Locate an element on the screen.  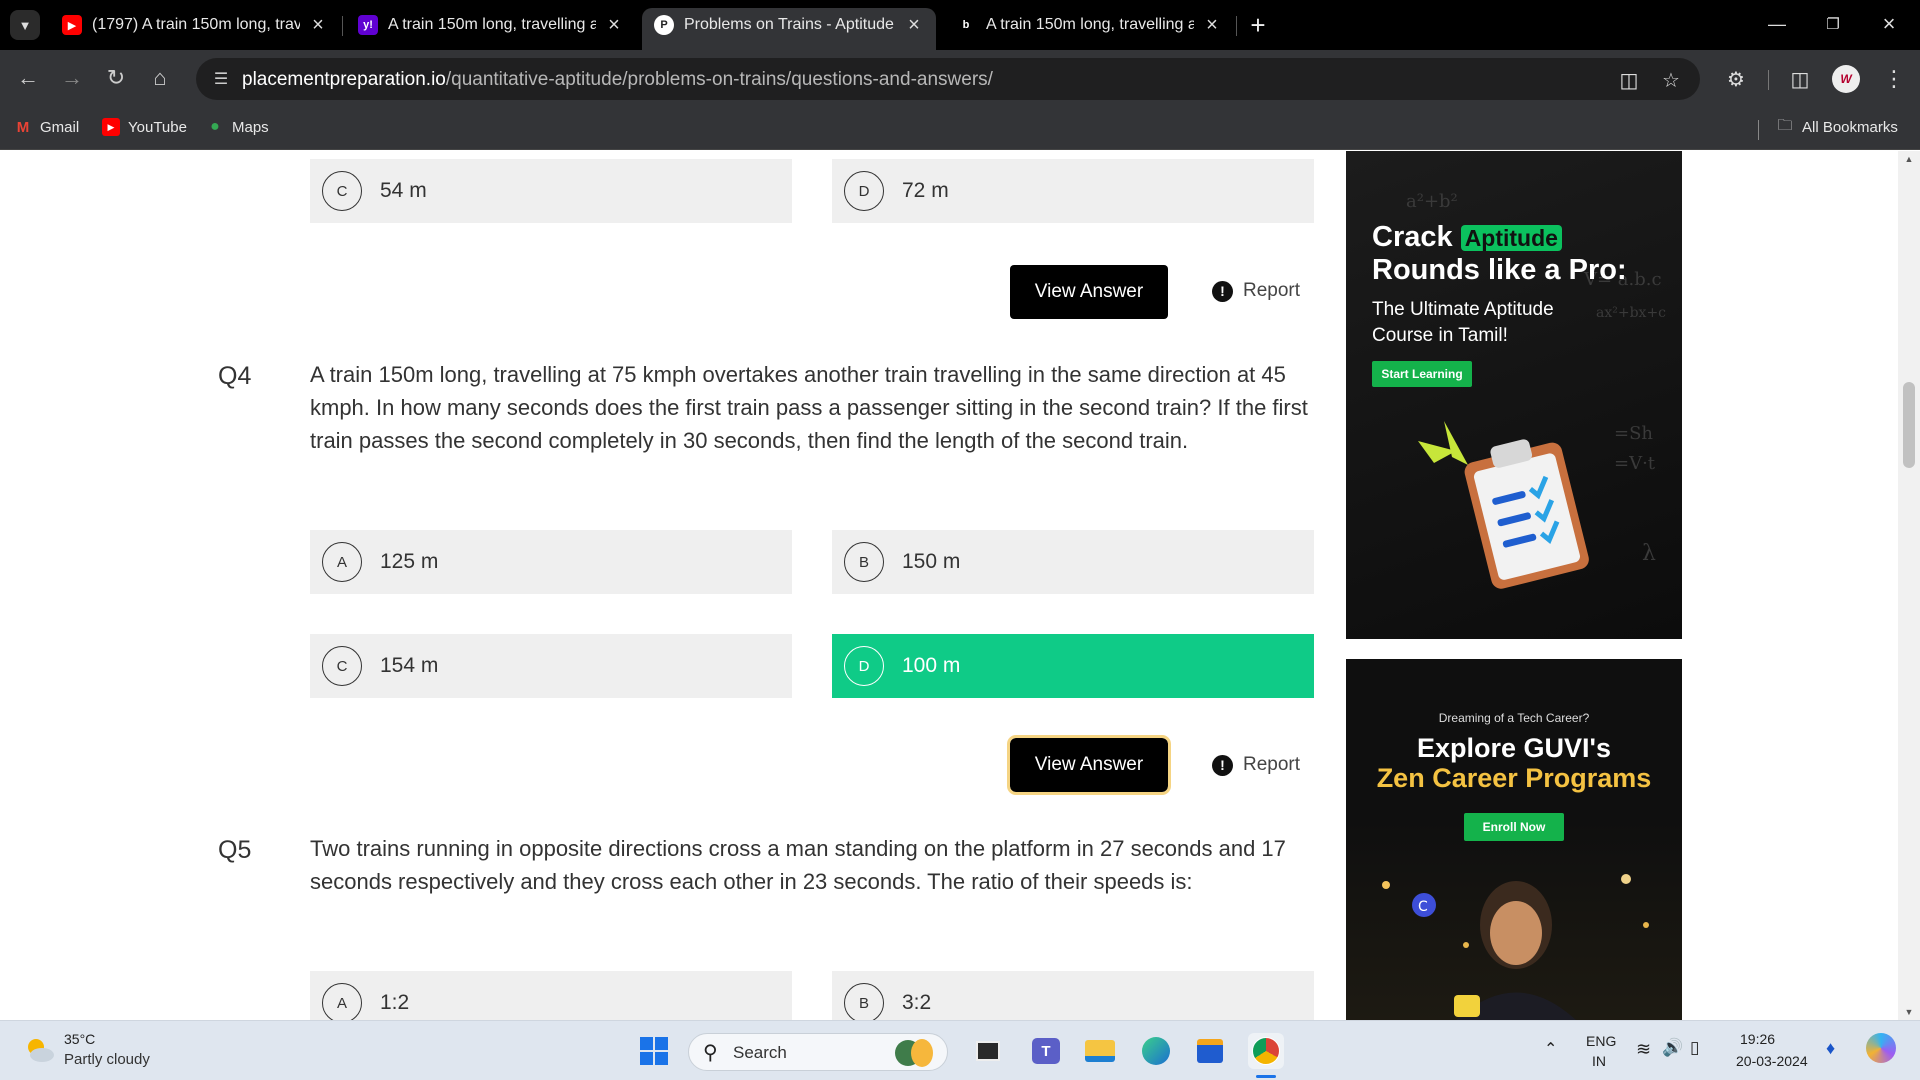
option-b: B 150 m is located at coordinates (1073, 562).